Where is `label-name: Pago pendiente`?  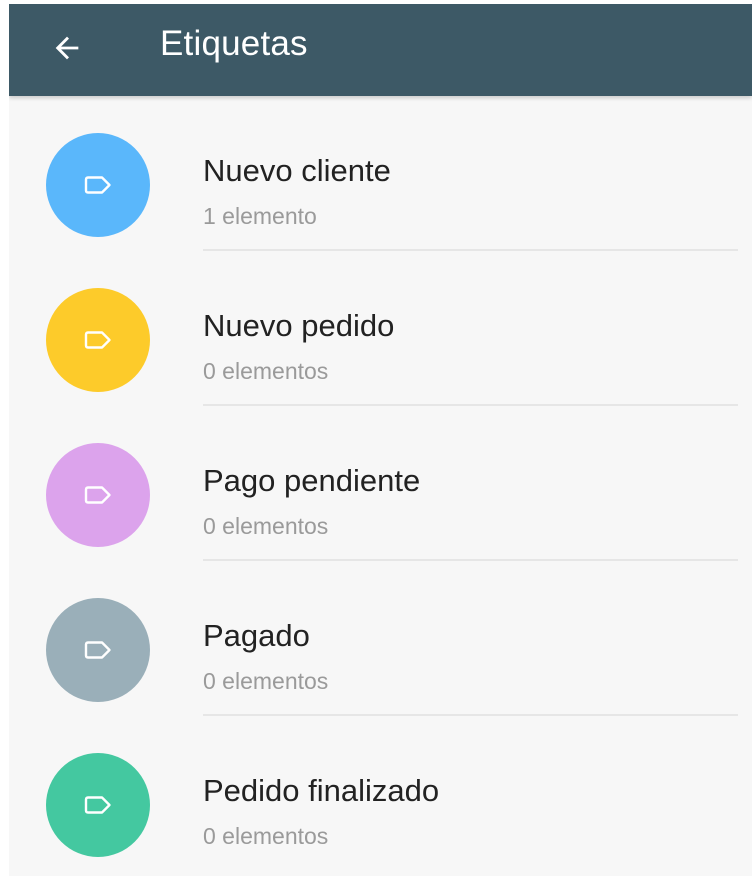 label-name: Pago pendiente is located at coordinates (312, 480).